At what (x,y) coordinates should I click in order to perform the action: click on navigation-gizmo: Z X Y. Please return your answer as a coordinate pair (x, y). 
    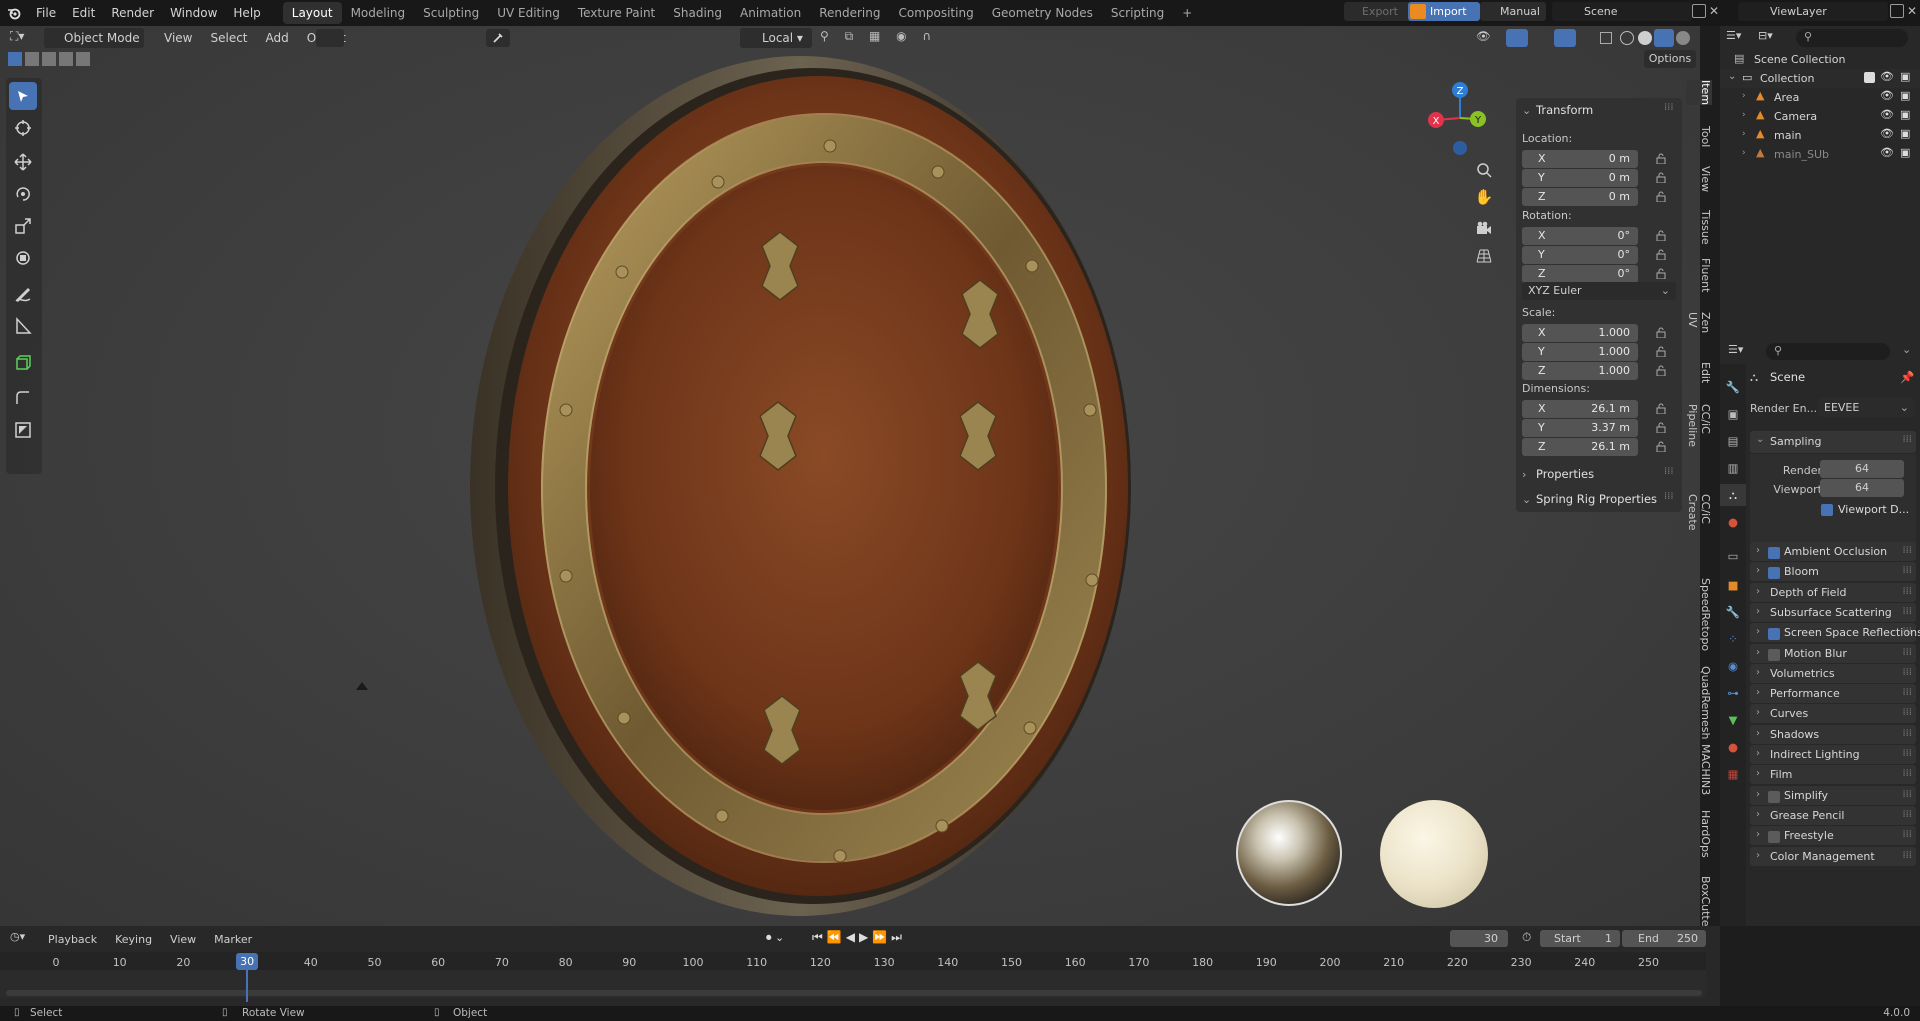
    Looking at the image, I should click on (1457, 123).